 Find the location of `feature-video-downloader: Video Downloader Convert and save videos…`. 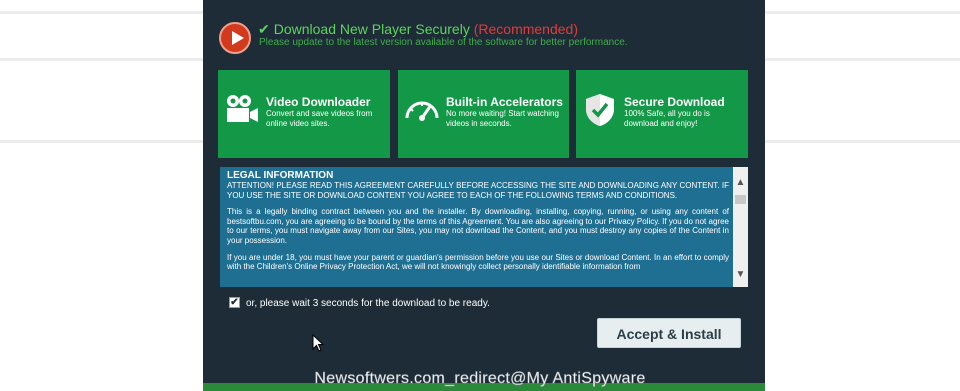

feature-video-downloader: Video Downloader Convert and save videos… is located at coordinates (304, 114).